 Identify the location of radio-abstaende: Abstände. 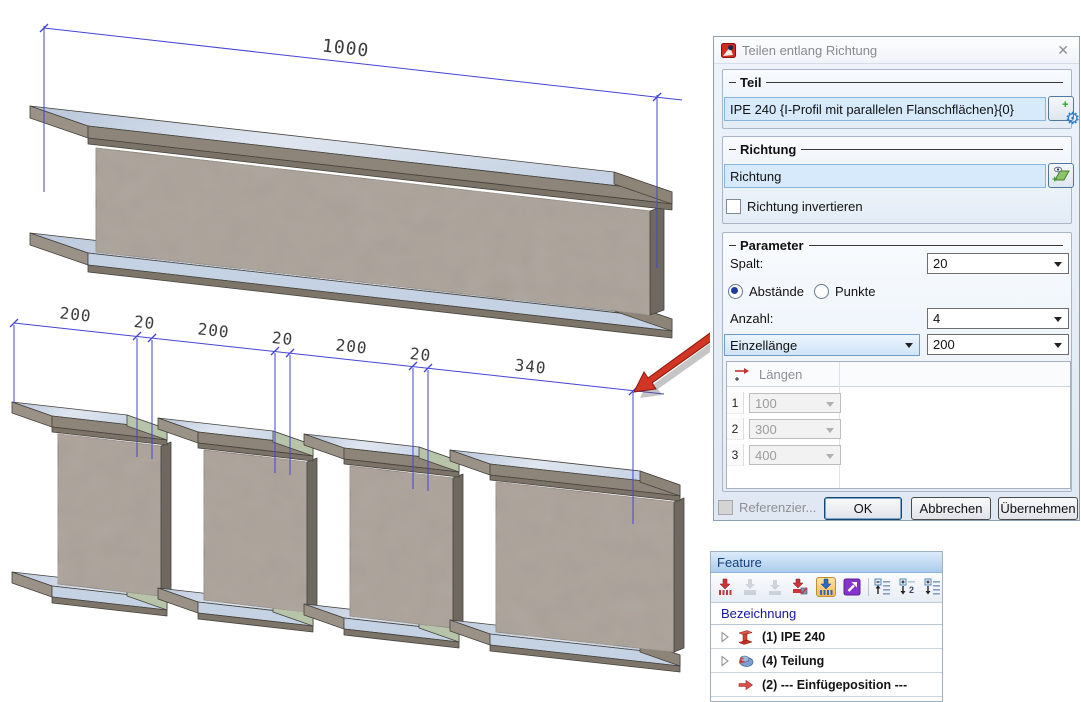
(766, 291).